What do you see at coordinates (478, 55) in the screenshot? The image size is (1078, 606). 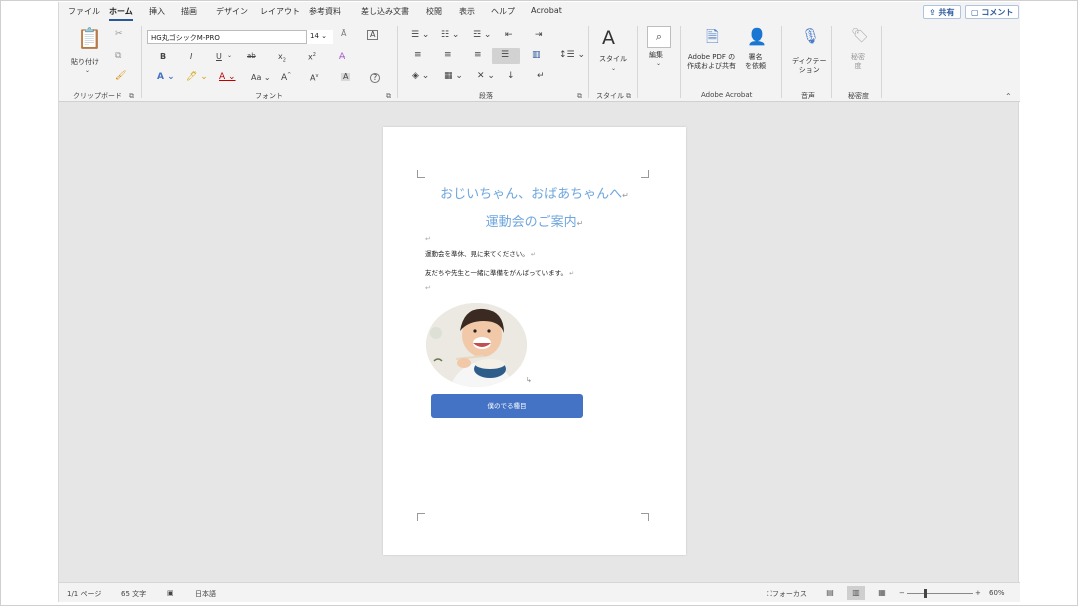 I see `align-right-icon: ≡` at bounding box center [478, 55].